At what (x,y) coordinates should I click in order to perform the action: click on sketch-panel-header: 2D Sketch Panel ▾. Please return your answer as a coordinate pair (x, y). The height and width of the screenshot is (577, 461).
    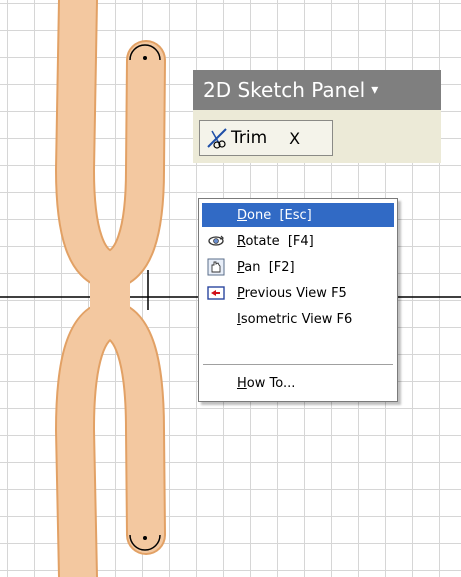
    Looking at the image, I should click on (317, 90).